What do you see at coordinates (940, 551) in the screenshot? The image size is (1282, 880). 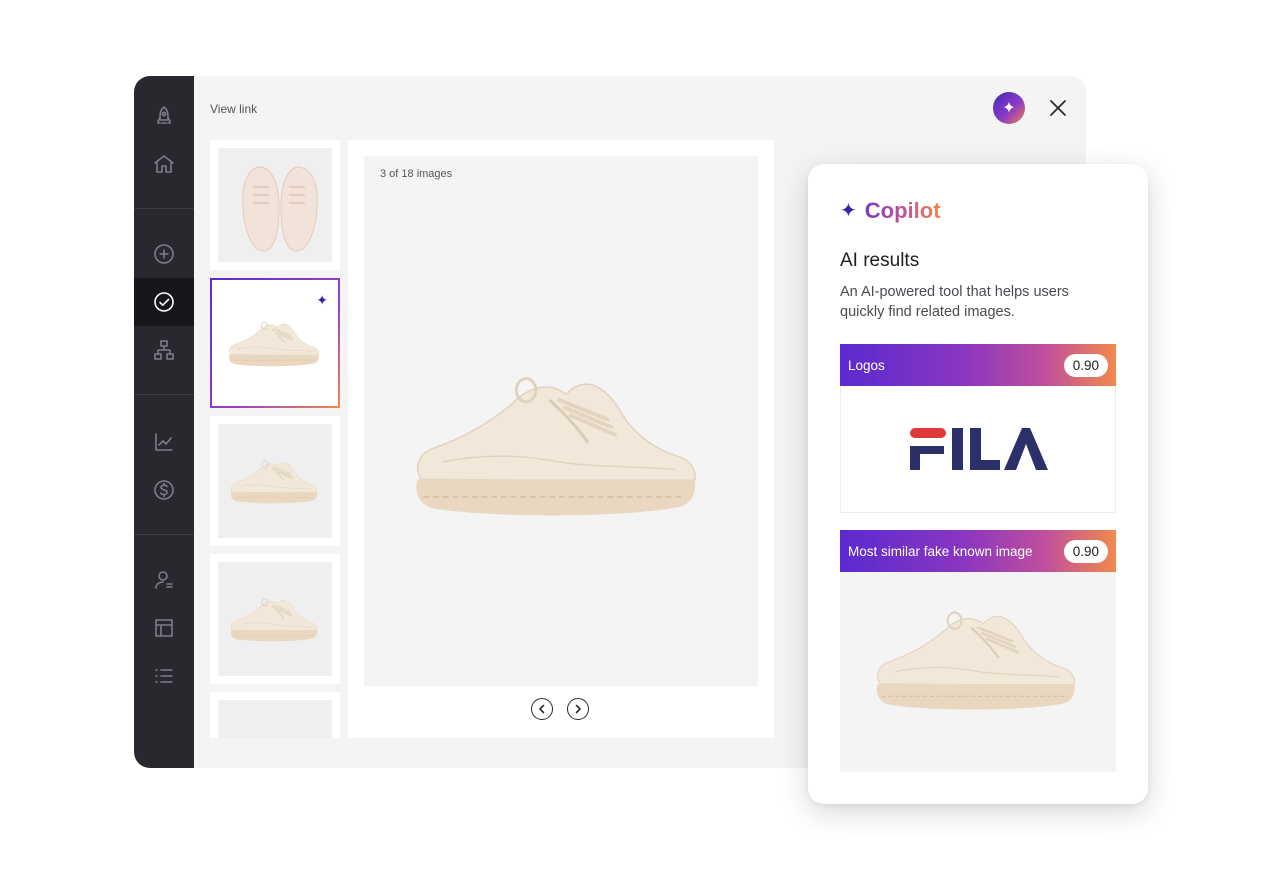 I see `result-card-label: Most similar fake known image` at bounding box center [940, 551].